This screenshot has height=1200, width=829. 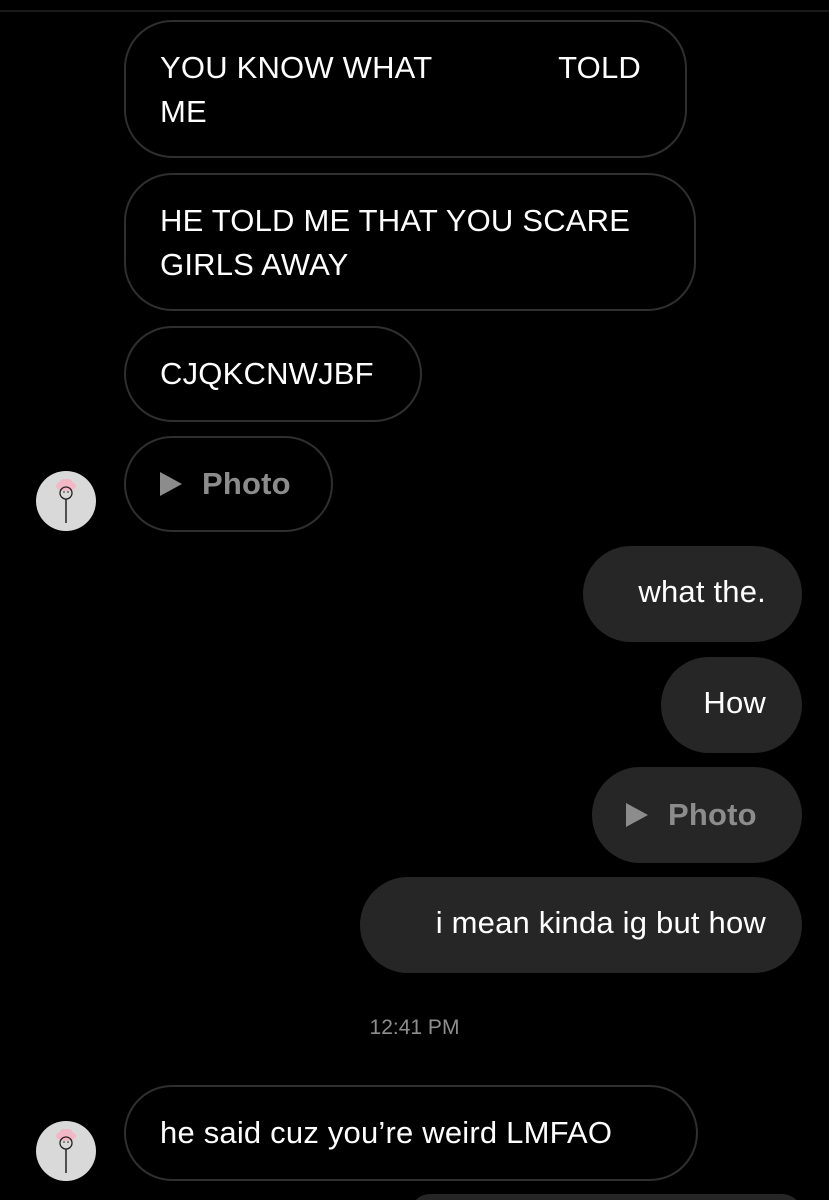 I want to click on message-text: GIRLS AWAY, so click(x=254, y=264).